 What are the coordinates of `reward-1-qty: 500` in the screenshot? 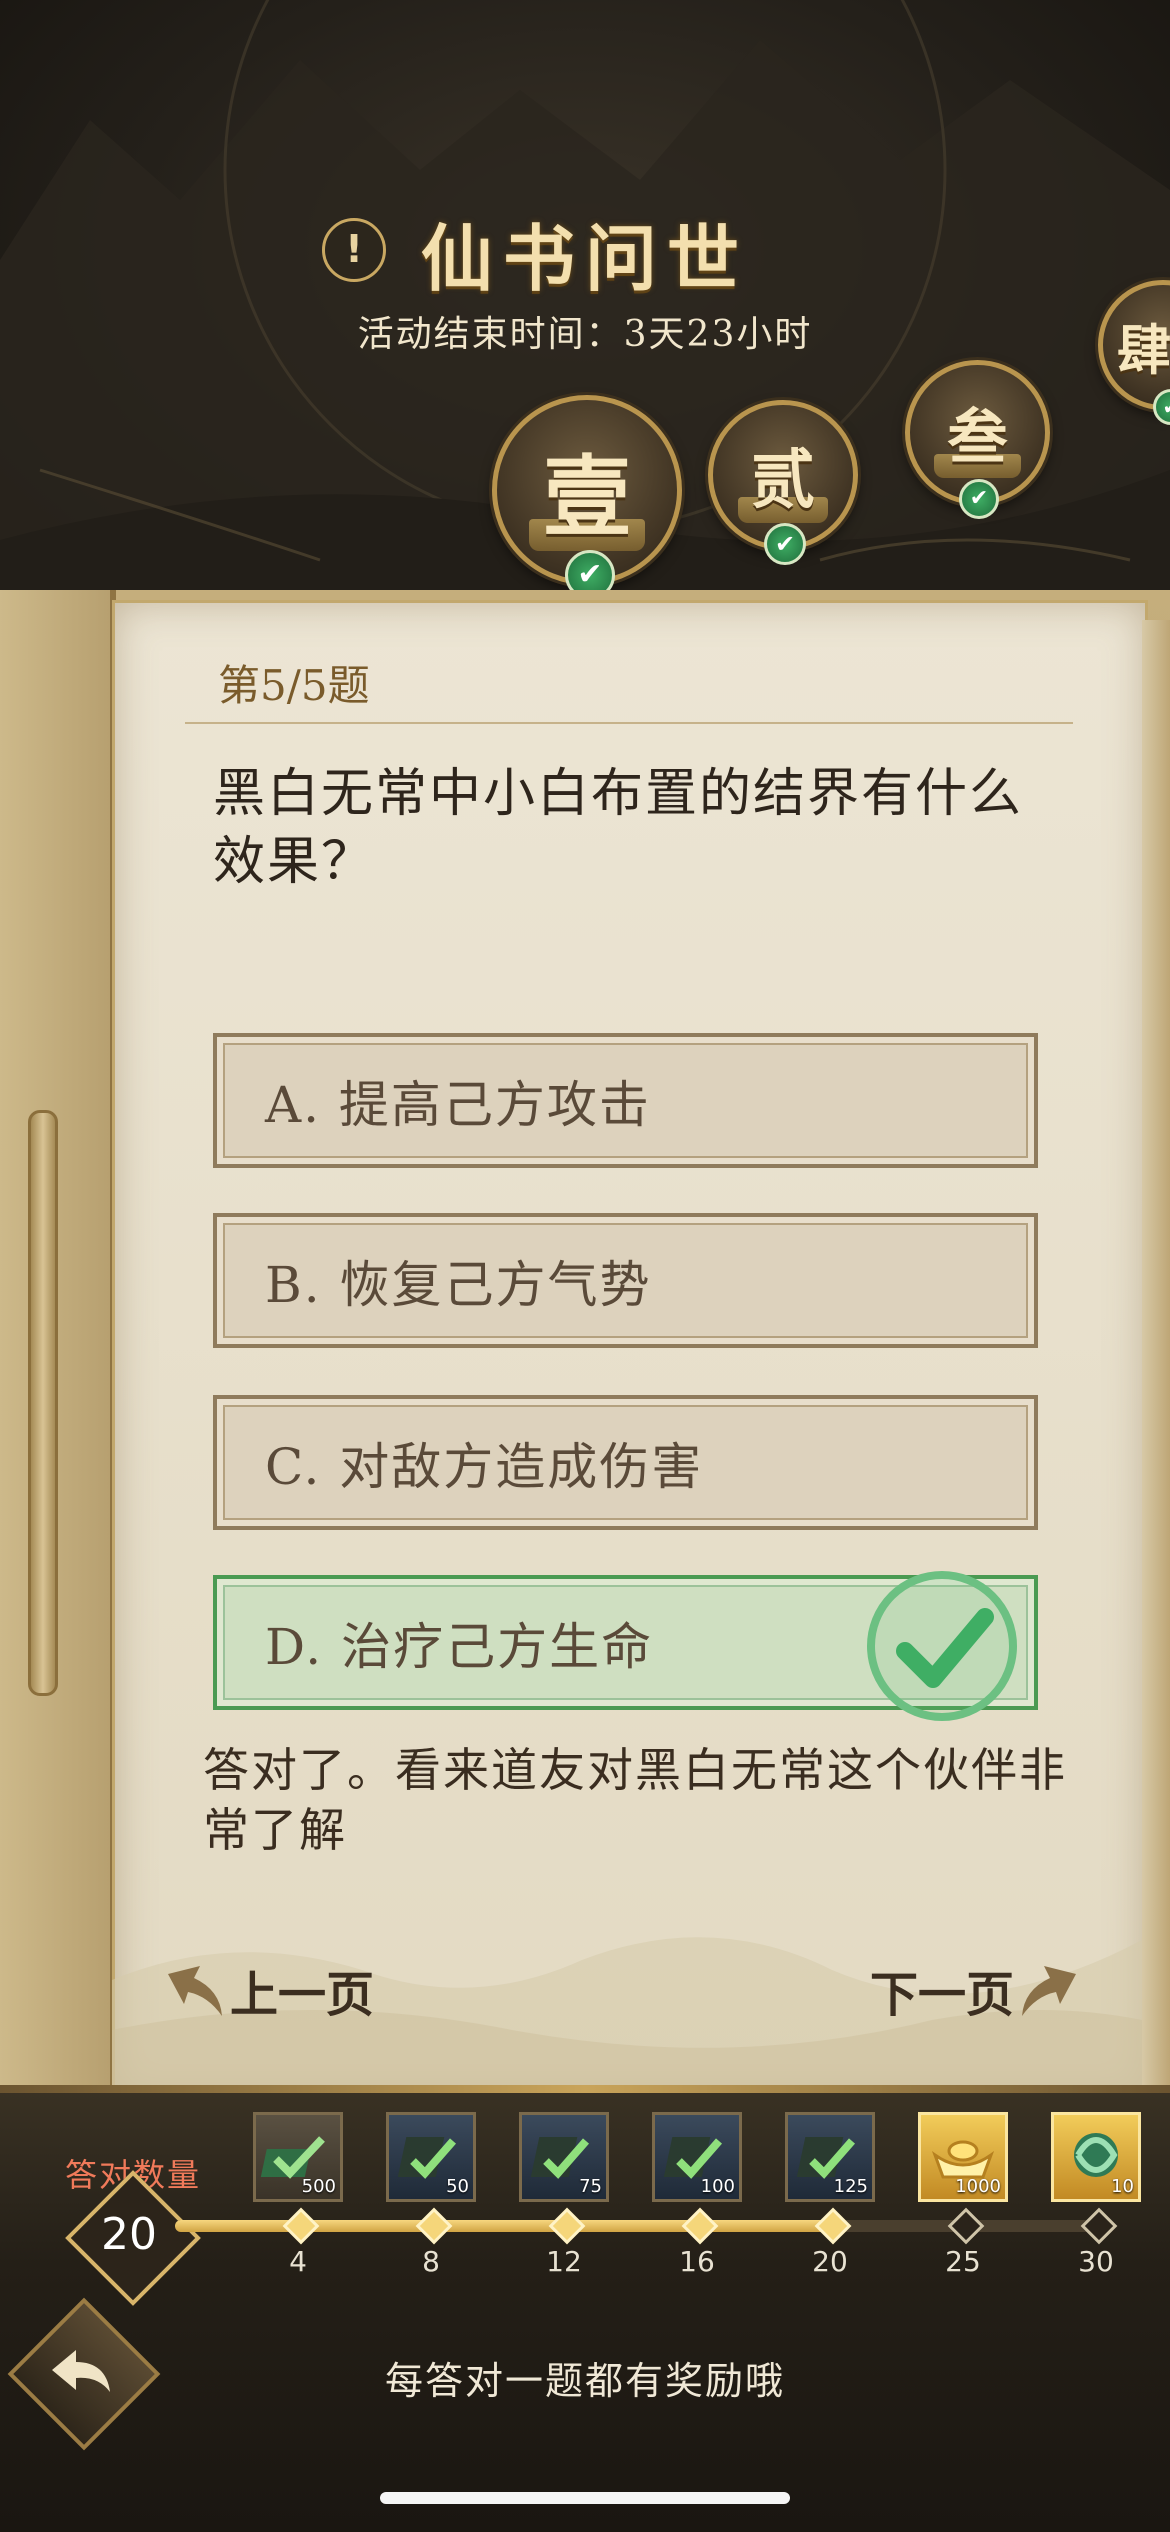 It's located at (318, 2186).